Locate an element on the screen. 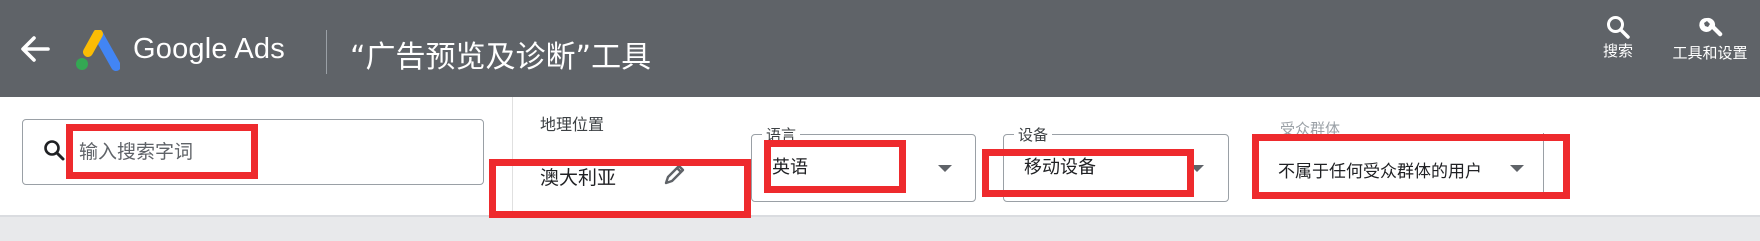 This screenshot has width=1760, height=241. highlight-audience is located at coordinates (1411, 166).